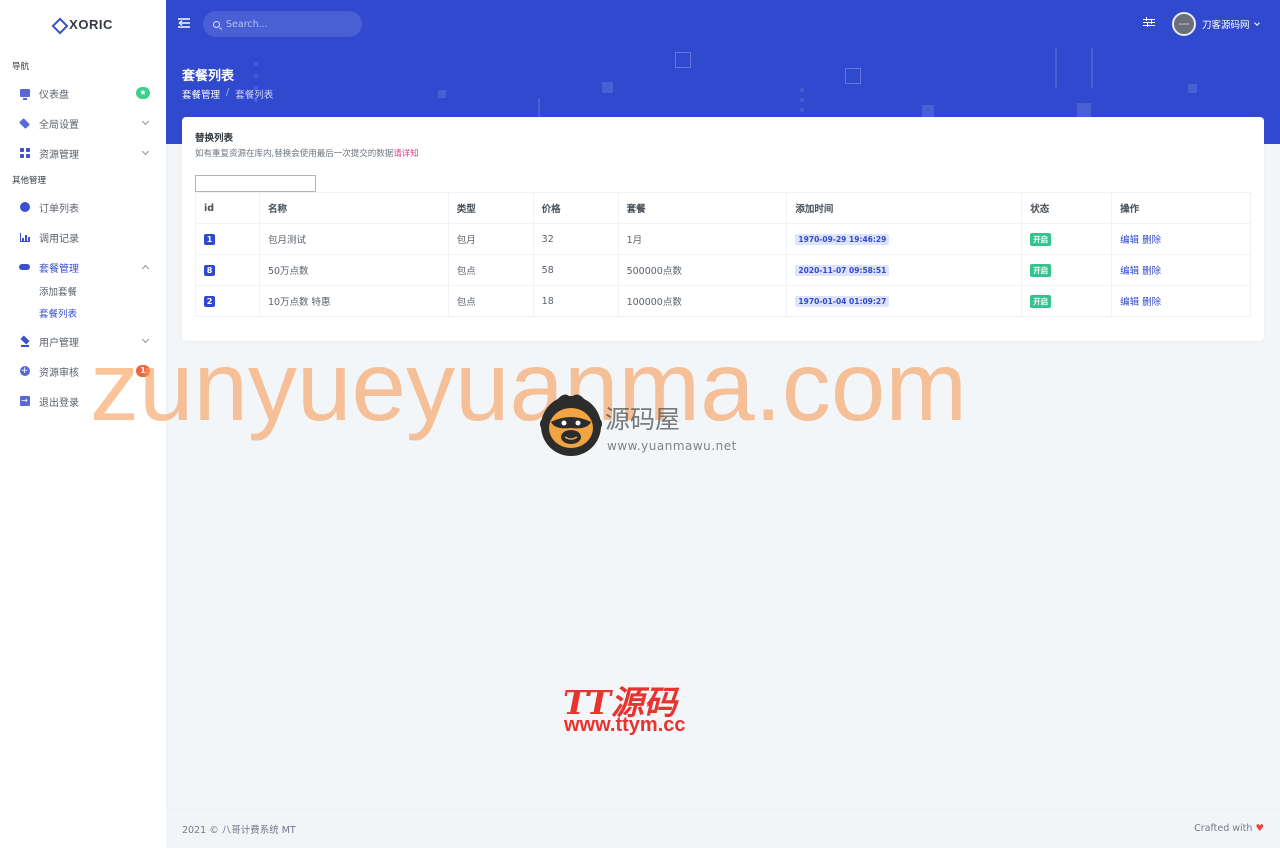 Image resolution: width=1280 pixels, height=848 pixels. What do you see at coordinates (83, 315) in the screenshot?
I see `submenu-plan-list: 套餐列表` at bounding box center [83, 315].